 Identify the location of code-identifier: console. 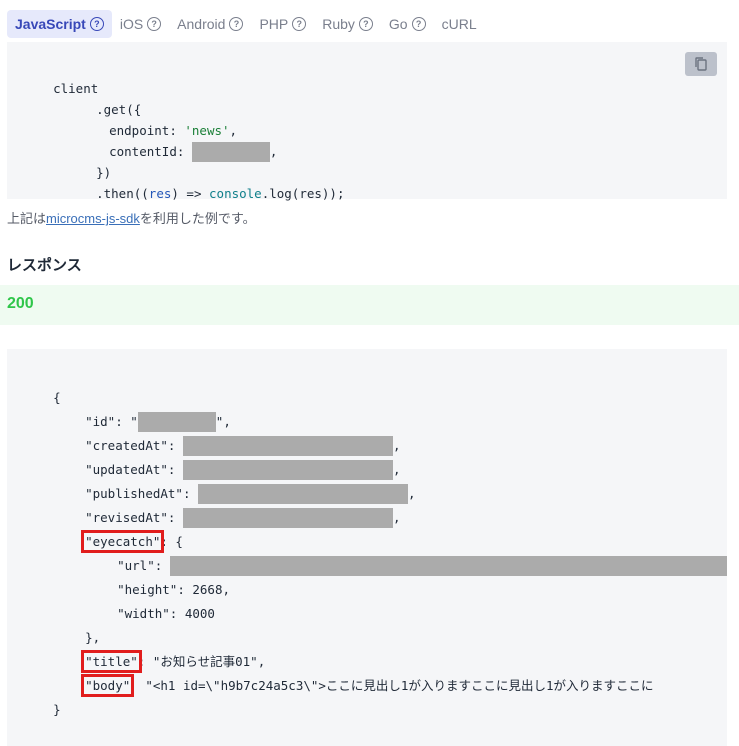
(235, 193).